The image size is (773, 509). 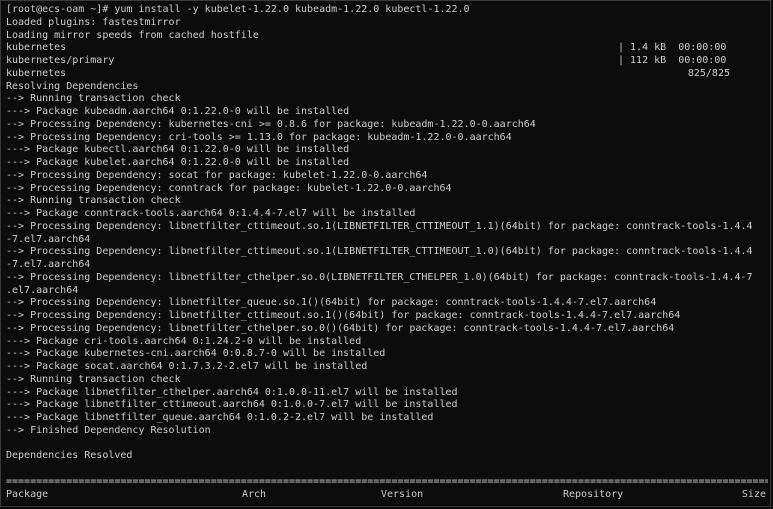 I want to click on column-header-arch: Arch, so click(x=254, y=494).